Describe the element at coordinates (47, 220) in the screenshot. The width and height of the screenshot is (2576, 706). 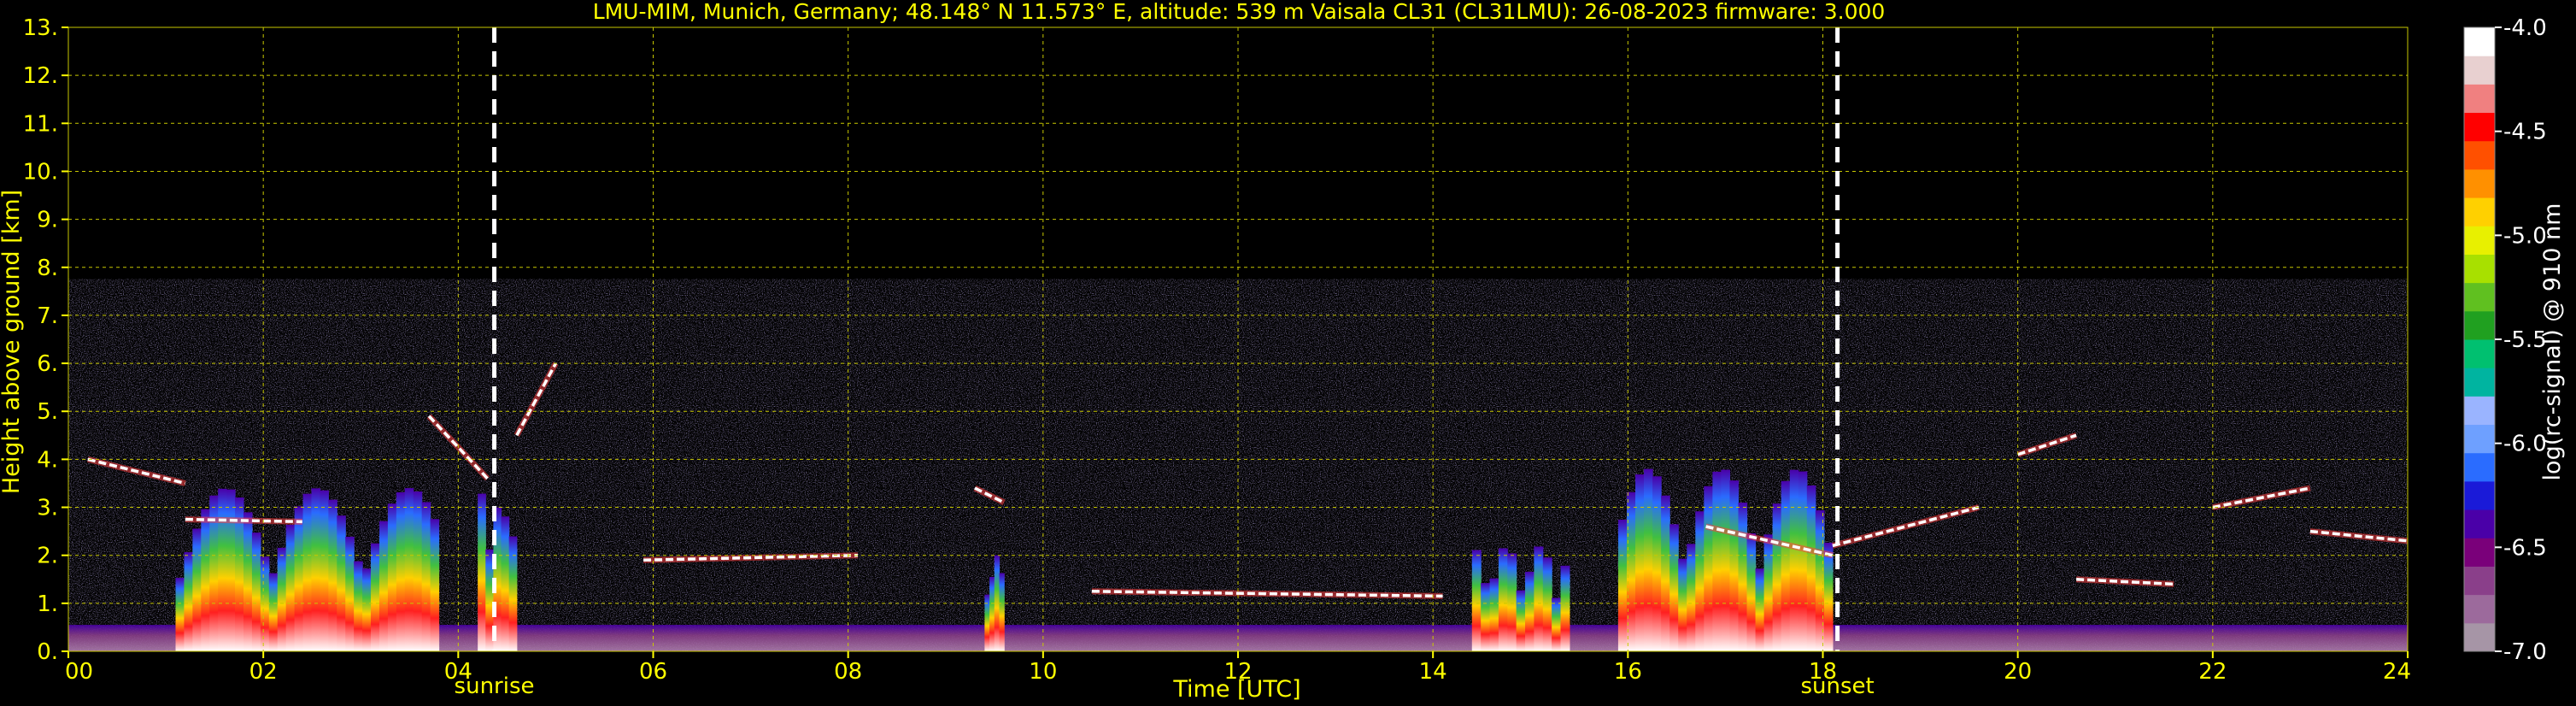
I see `y-tick-label: 9.` at that location.